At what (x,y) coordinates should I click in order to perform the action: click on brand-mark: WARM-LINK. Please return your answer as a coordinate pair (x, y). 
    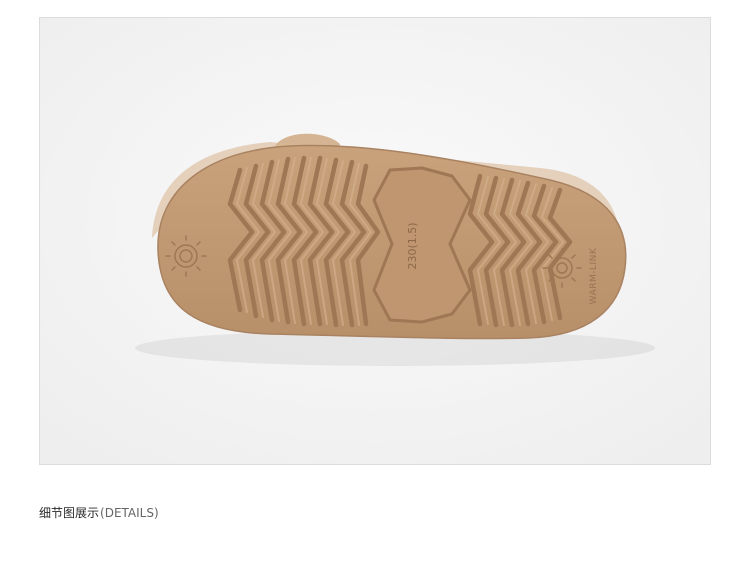
    Looking at the image, I should click on (594, 275).